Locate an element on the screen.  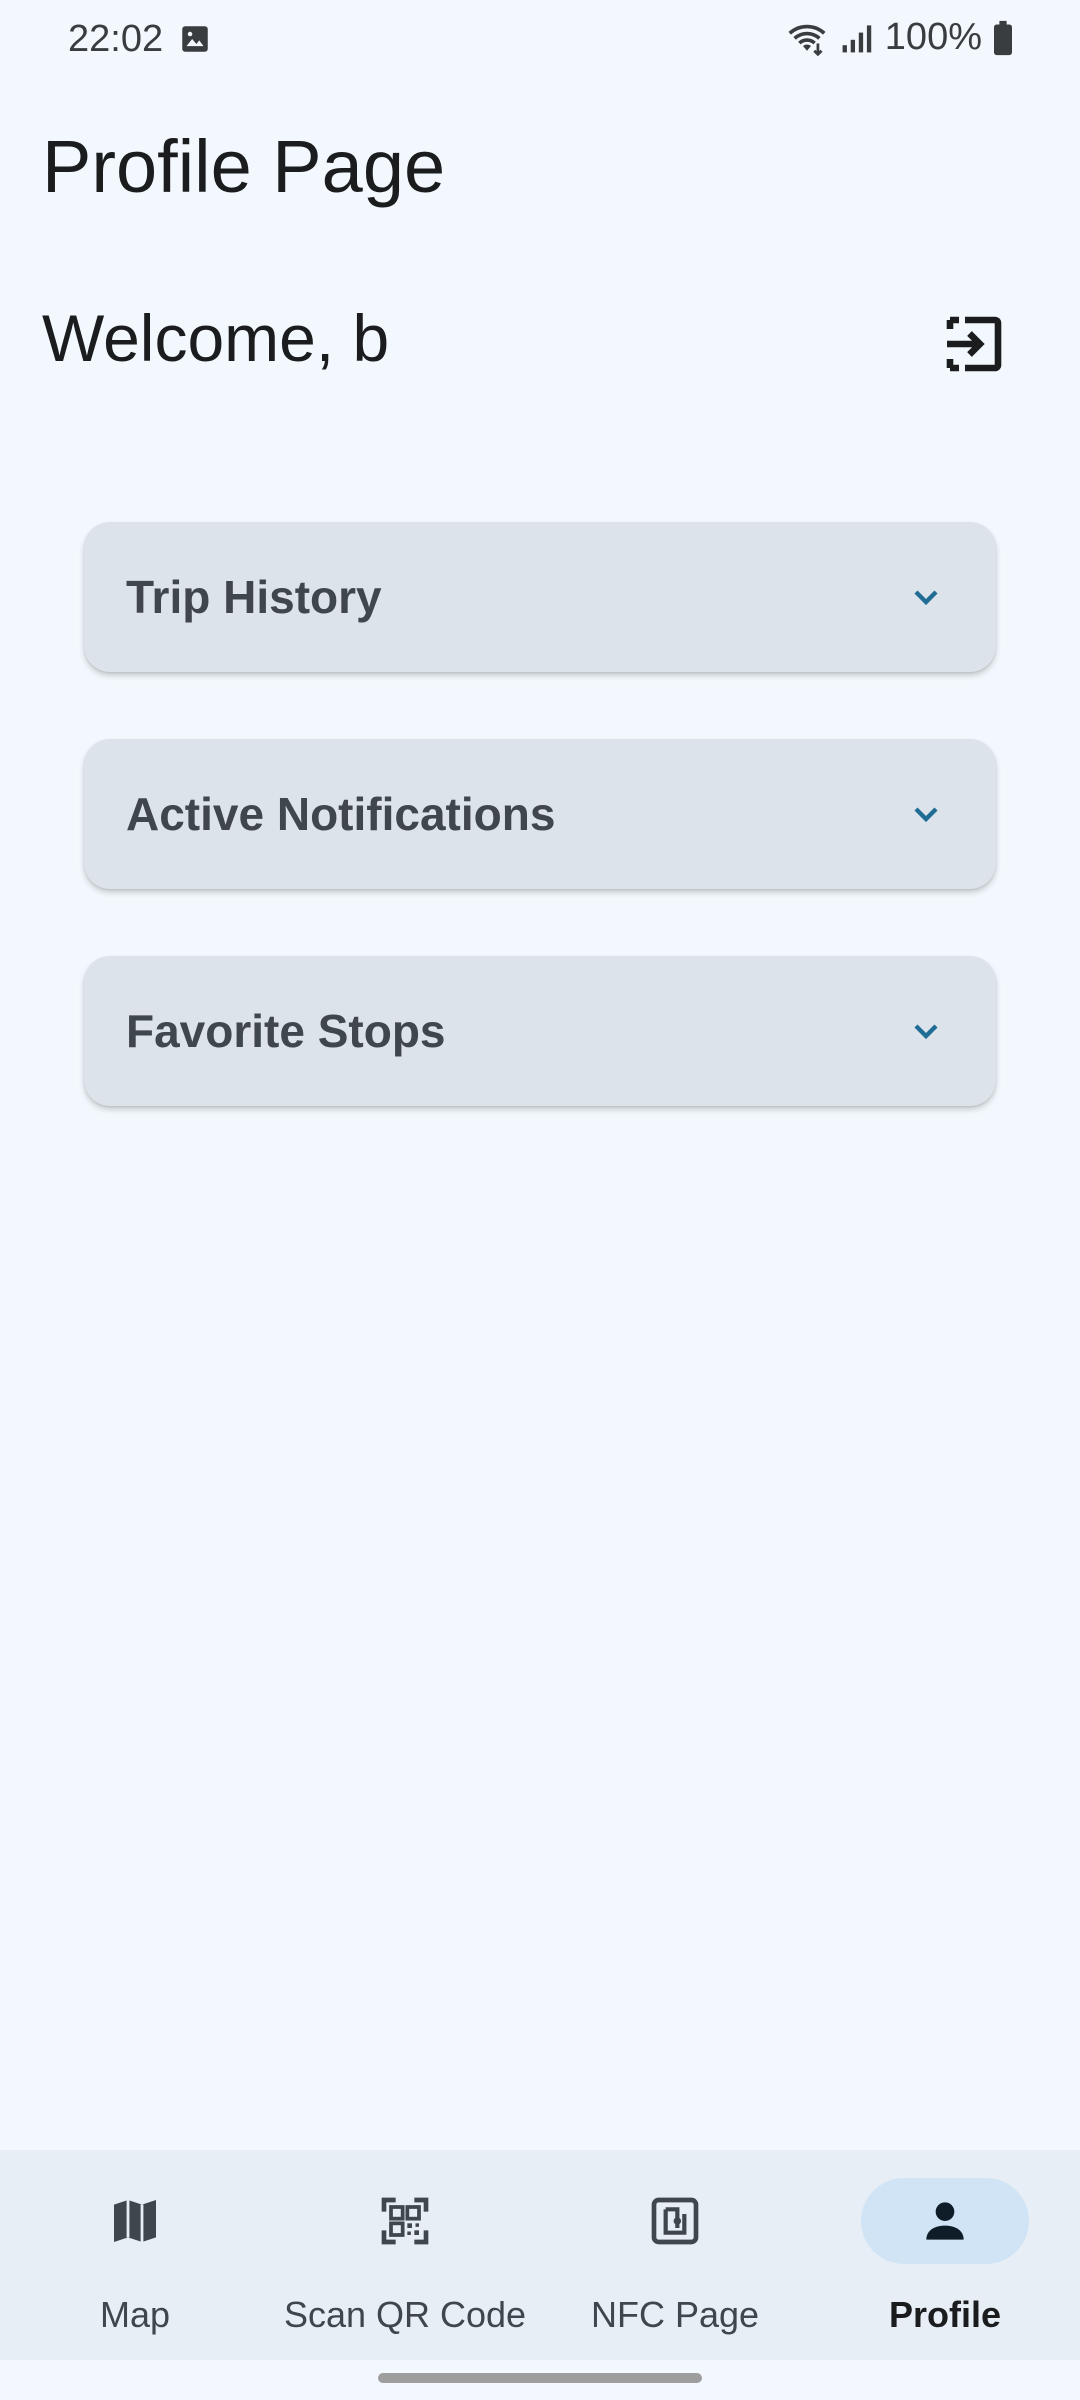
map-icon is located at coordinates (135, 2221).